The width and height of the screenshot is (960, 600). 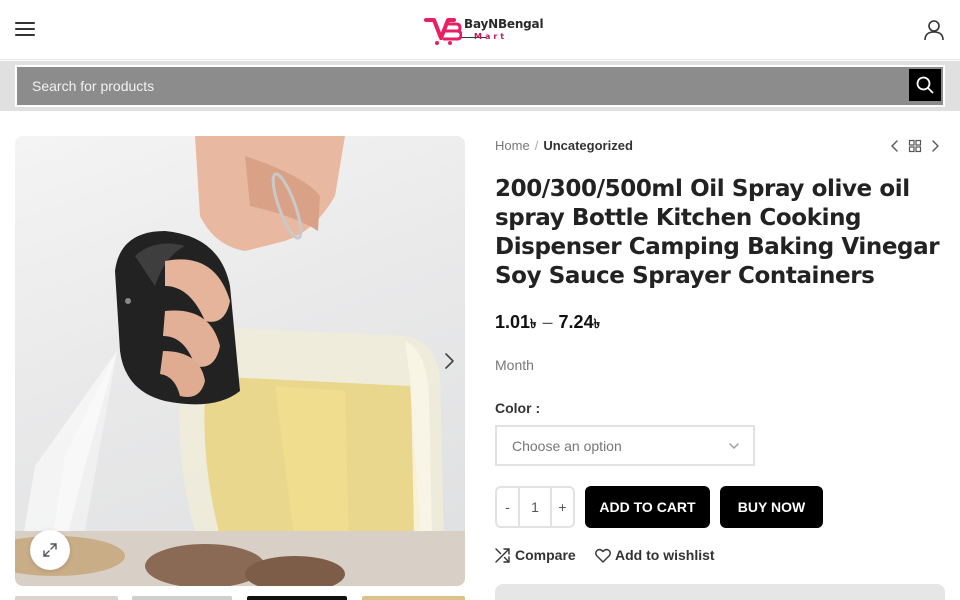 I want to click on color-label-text: Color, so click(x=513, y=408).